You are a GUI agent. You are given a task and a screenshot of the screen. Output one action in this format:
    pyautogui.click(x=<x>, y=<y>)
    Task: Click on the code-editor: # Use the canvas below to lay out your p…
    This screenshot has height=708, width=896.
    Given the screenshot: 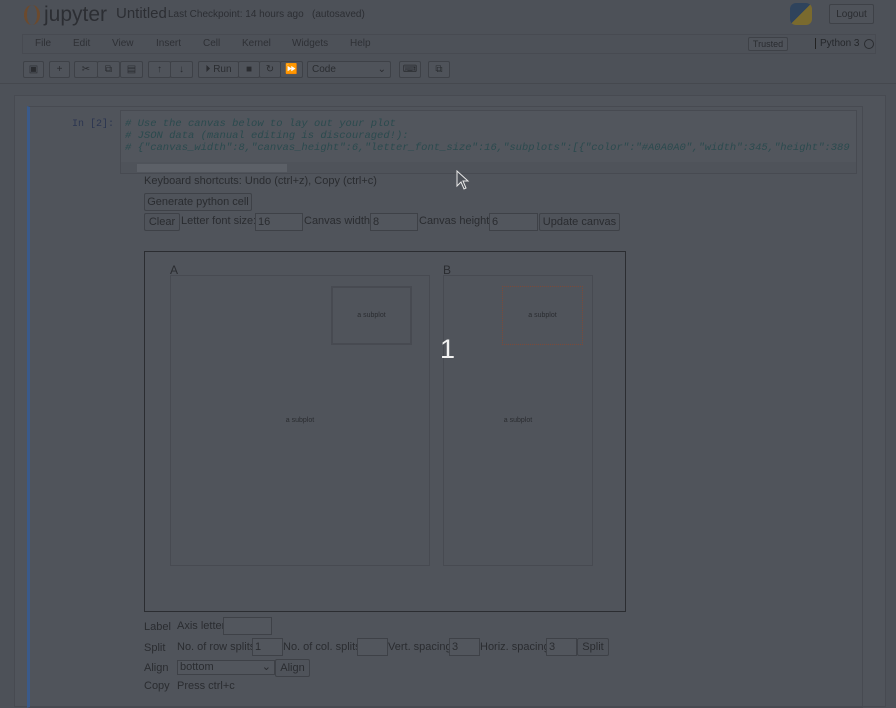 What is the action you would take?
    pyautogui.click(x=488, y=142)
    